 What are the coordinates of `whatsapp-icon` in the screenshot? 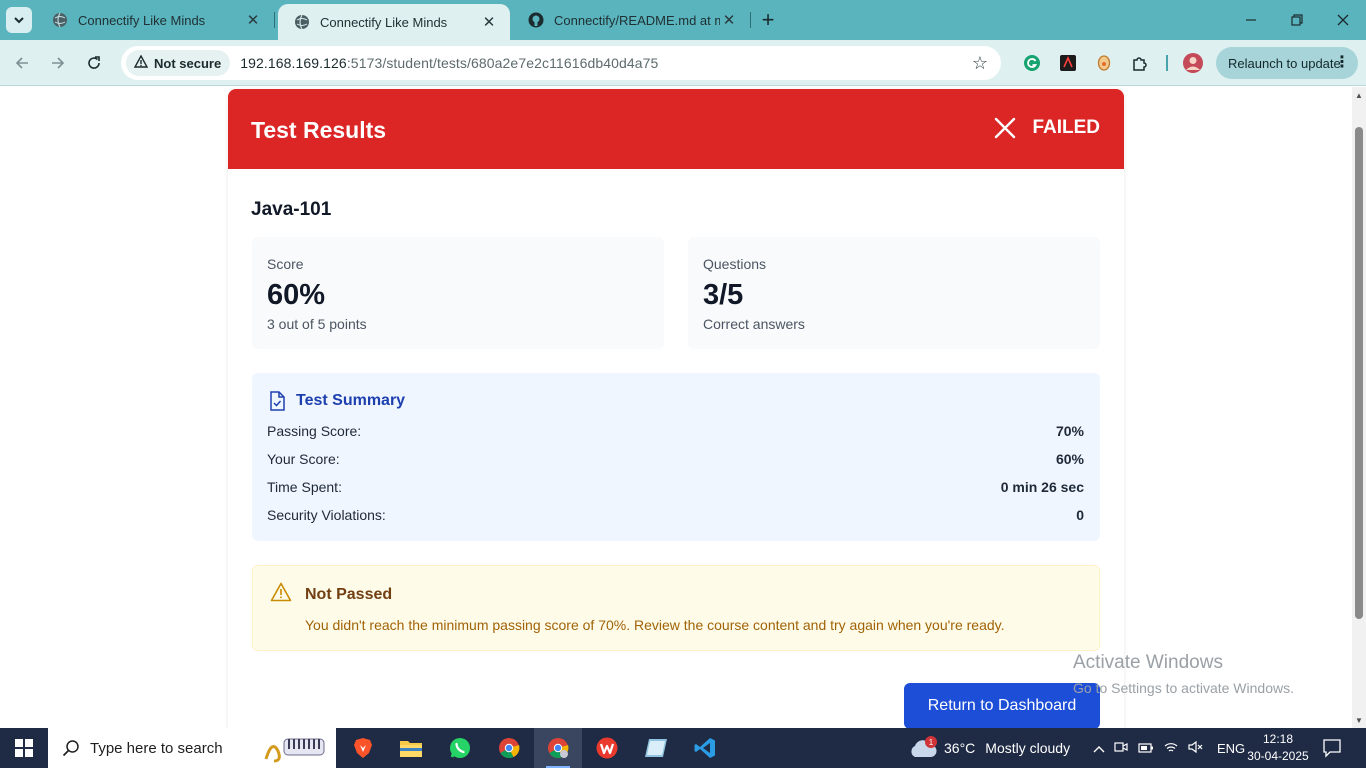 It's located at (460, 748).